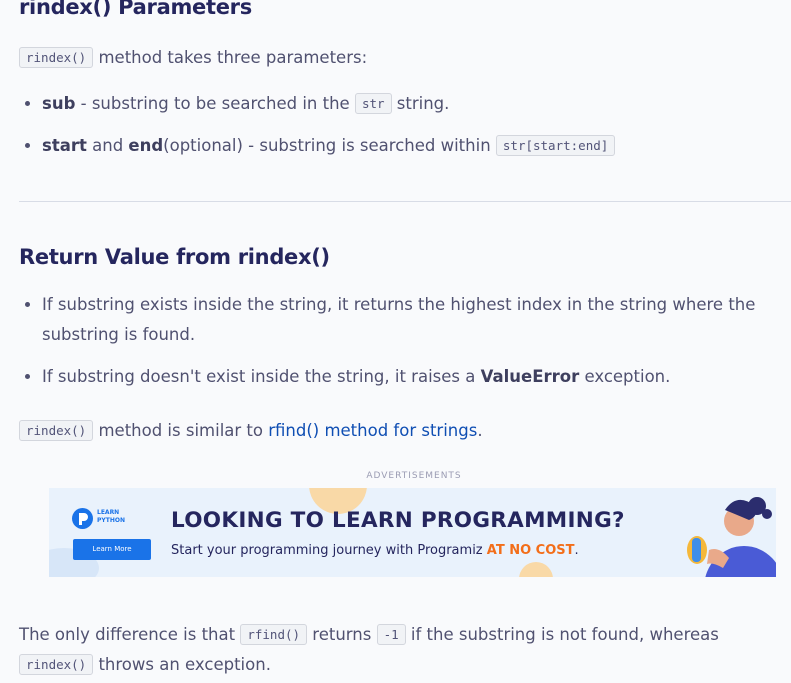 This screenshot has height=683, width=791. I want to click on param-name: start, so click(64, 145).